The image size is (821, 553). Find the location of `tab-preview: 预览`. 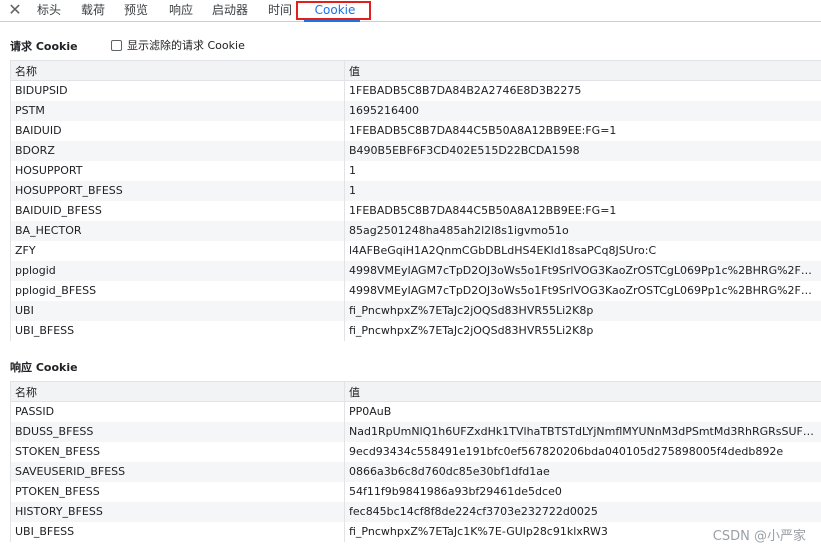

tab-preview: 预览 is located at coordinates (136, 10).